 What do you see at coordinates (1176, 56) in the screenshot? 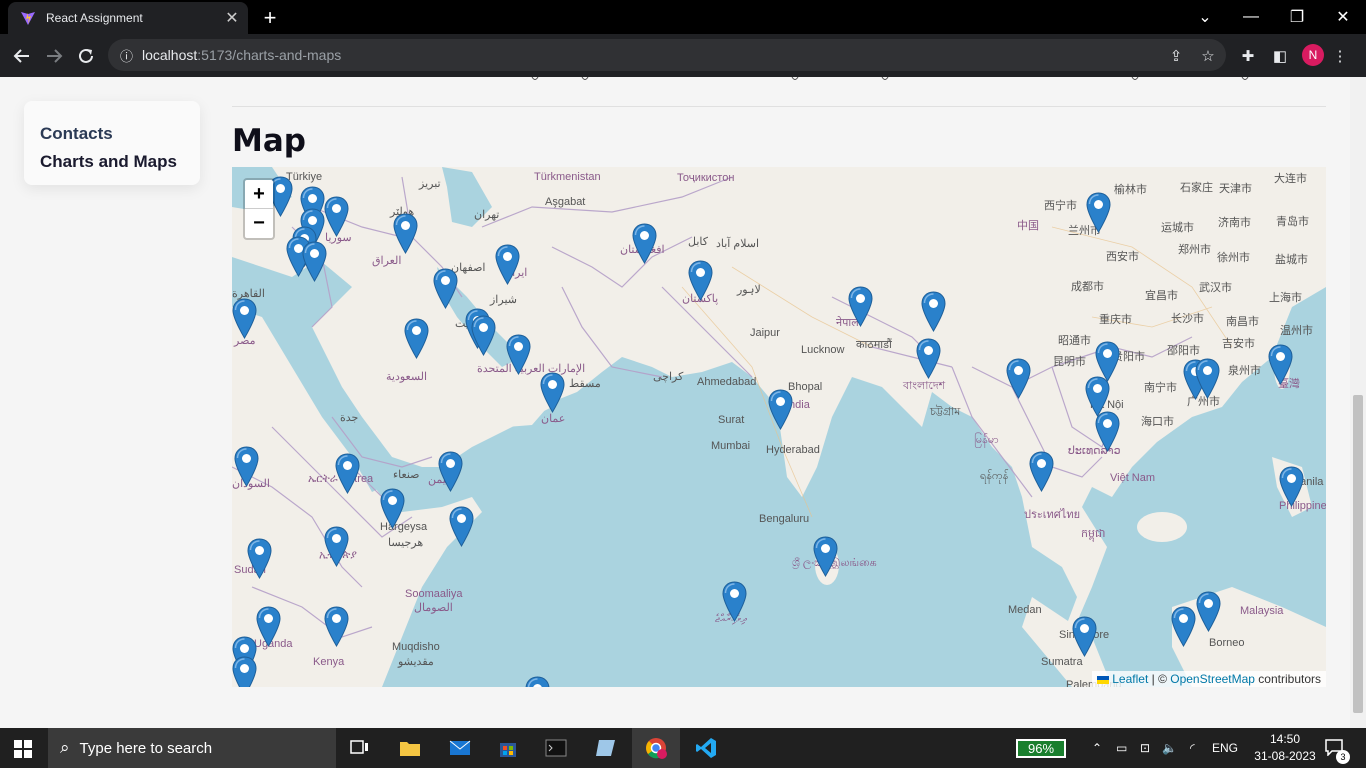
I see `share-icon: ⇪` at bounding box center [1176, 56].